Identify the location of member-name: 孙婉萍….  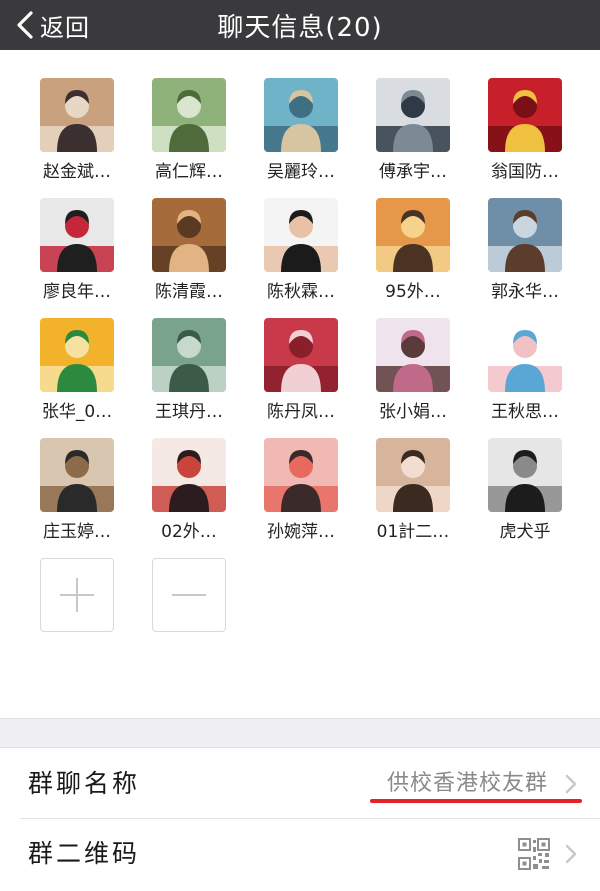
(301, 532).